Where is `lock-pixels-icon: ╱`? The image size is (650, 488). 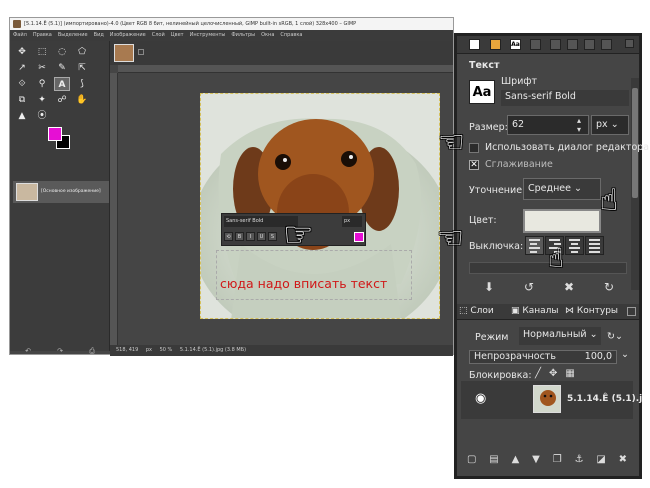 lock-pixels-icon: ╱ is located at coordinates (538, 373).